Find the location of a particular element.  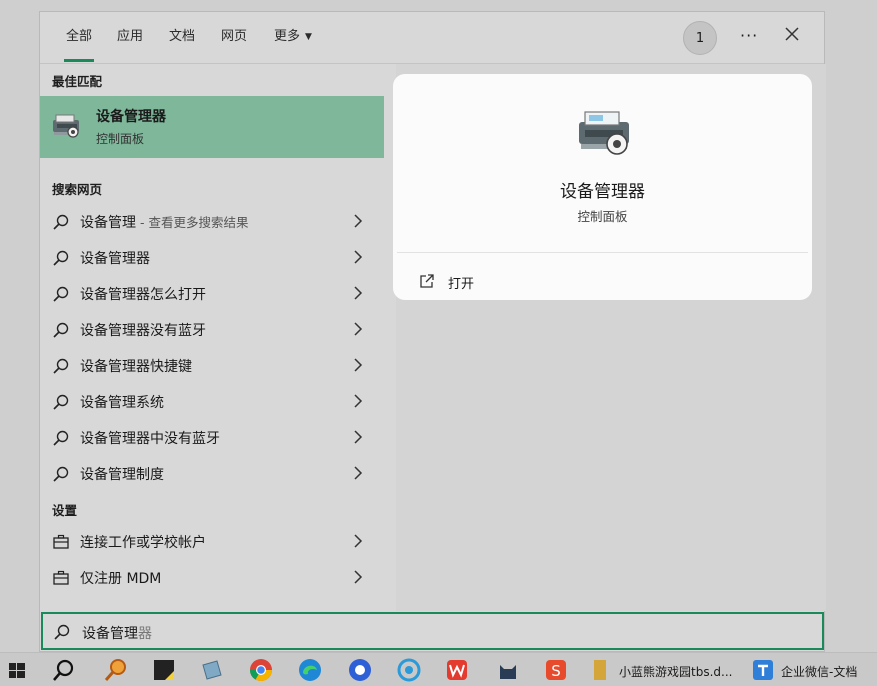

web-result-row: 设备管理器快捷键 is located at coordinates (212, 365).